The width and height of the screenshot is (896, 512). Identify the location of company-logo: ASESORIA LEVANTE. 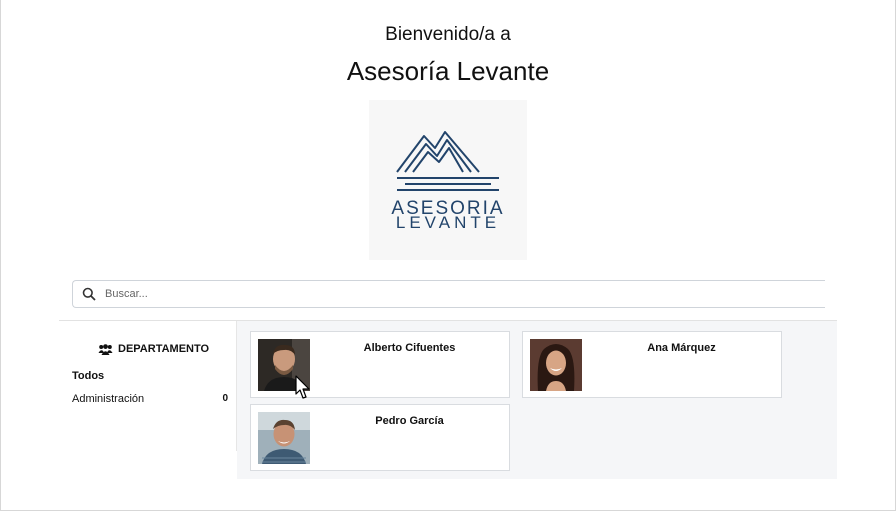
(448, 180).